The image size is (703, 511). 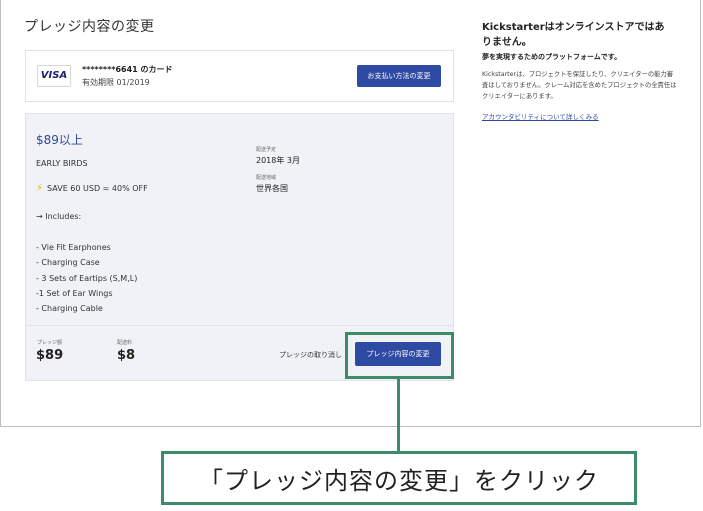 What do you see at coordinates (239, 325) in the screenshot?
I see `divider` at bounding box center [239, 325].